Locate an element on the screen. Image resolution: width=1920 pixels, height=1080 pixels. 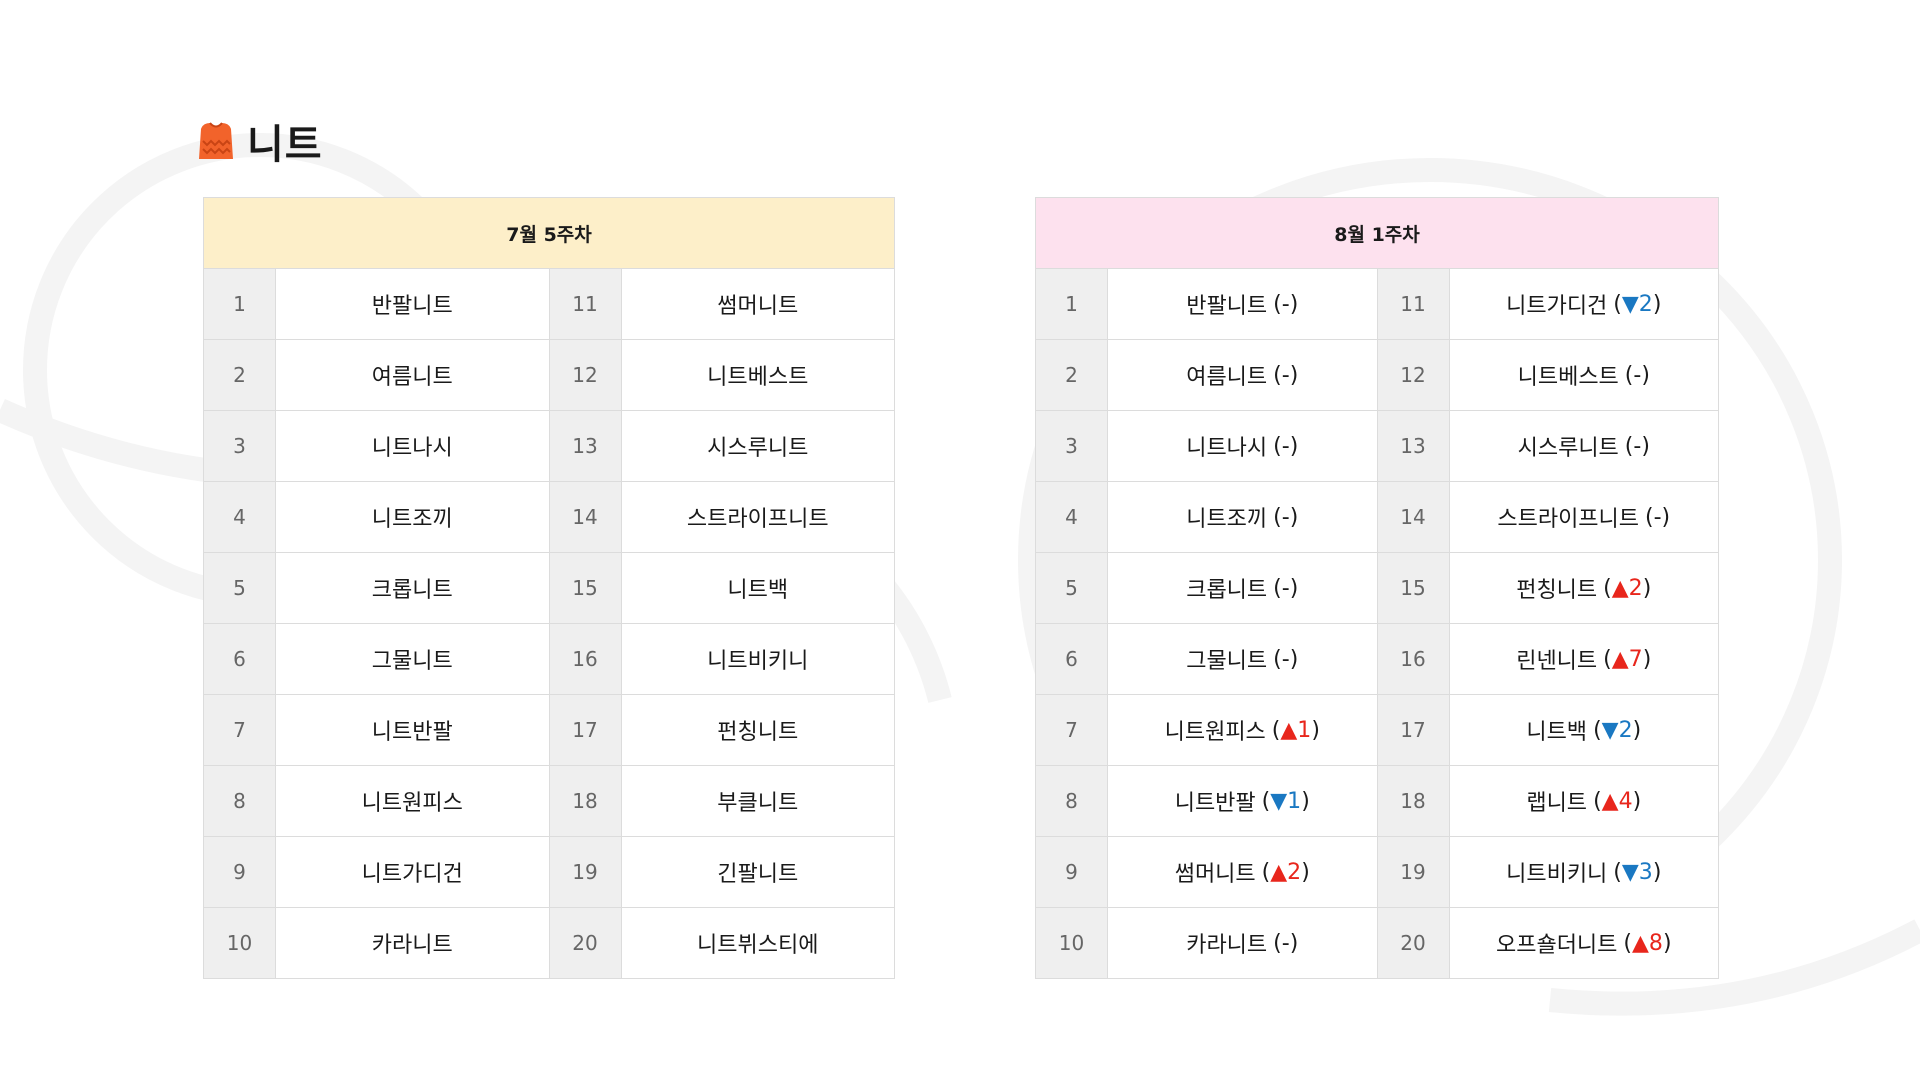
keyword-cell: 니트가디건 is located at coordinates (413, 872).